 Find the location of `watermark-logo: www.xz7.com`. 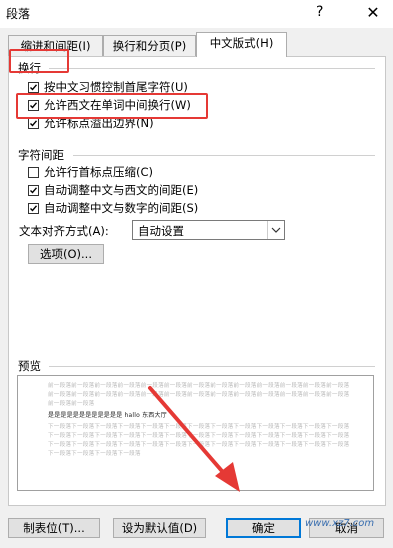

watermark-logo: www.xz7.com is located at coordinates (340, 523).